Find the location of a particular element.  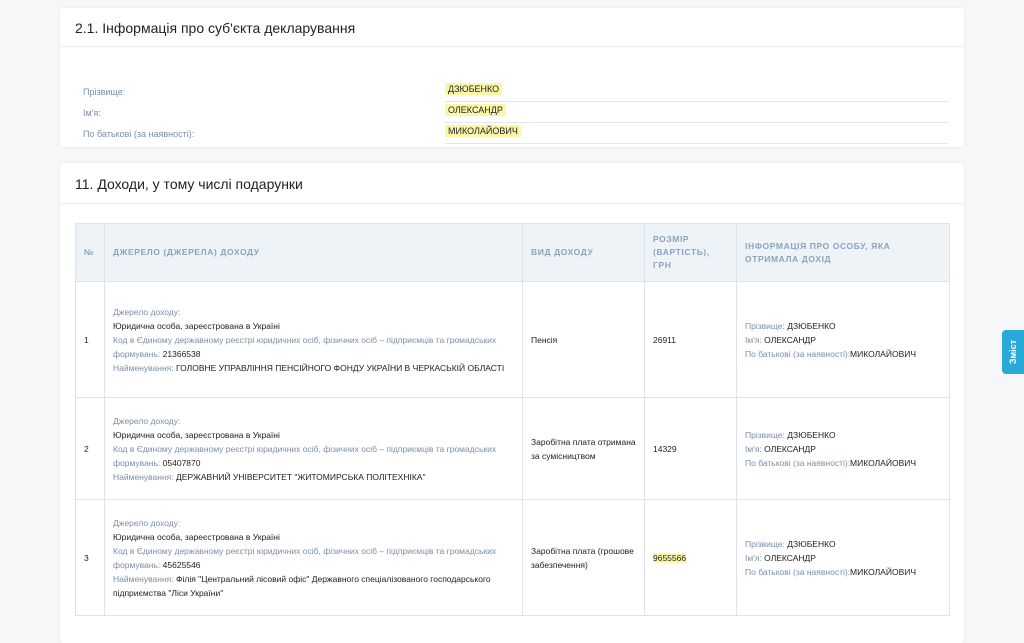

row-amount: 26911 is located at coordinates (690, 339).